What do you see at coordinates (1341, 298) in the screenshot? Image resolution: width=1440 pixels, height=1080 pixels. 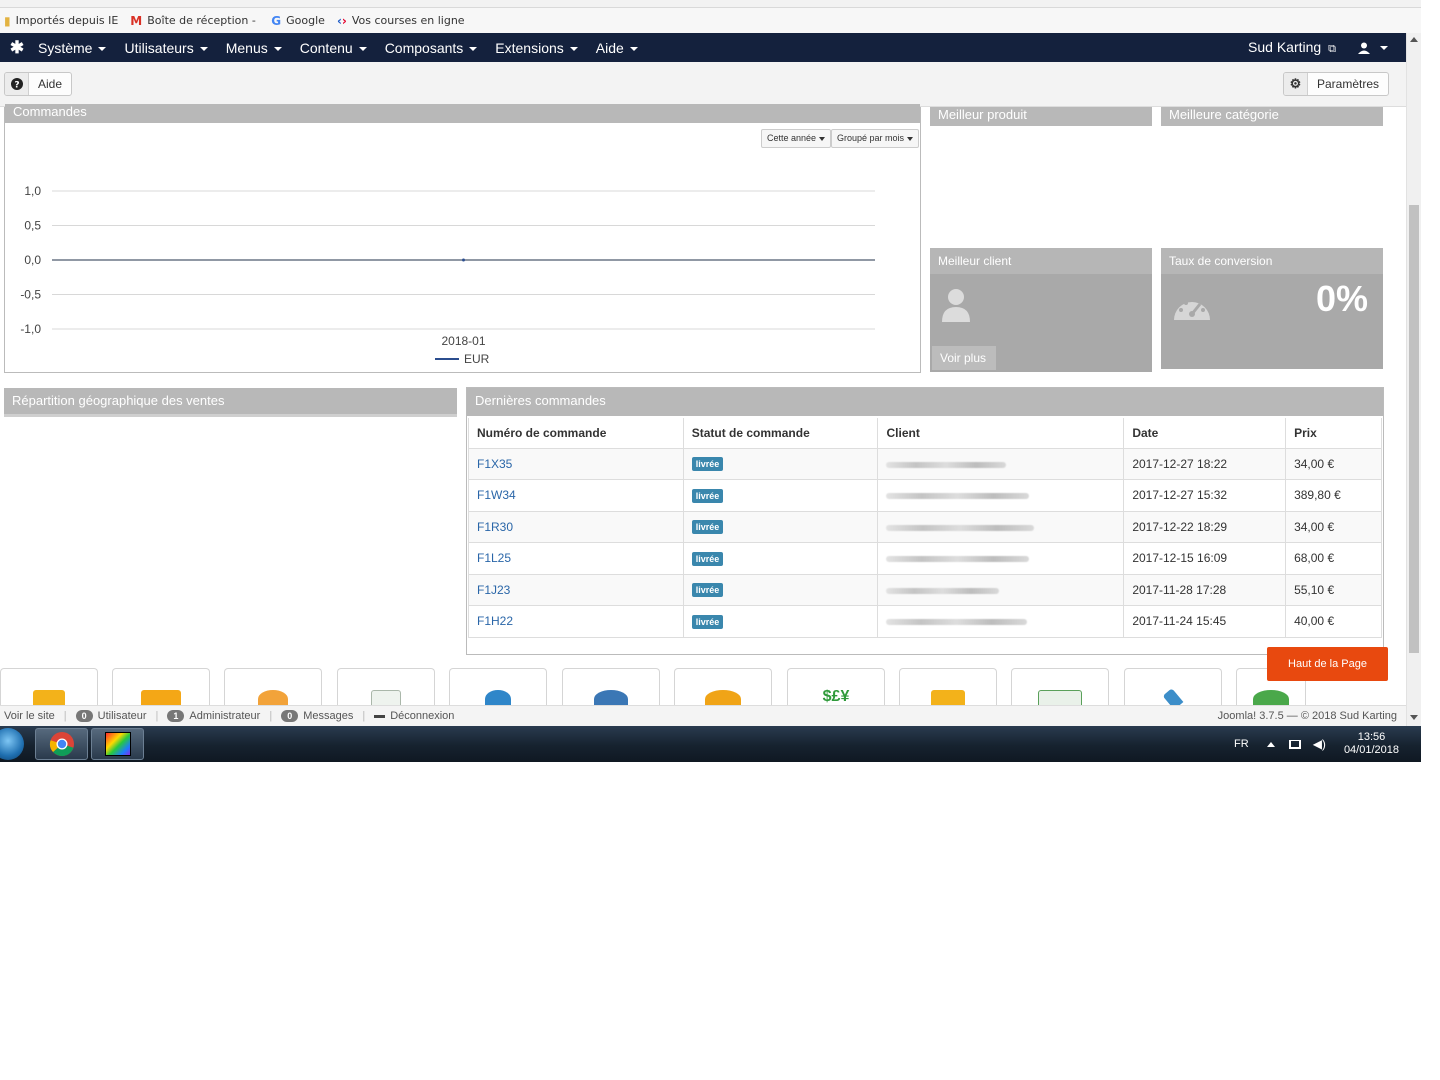 I see `conversion-value: 0%` at bounding box center [1341, 298].